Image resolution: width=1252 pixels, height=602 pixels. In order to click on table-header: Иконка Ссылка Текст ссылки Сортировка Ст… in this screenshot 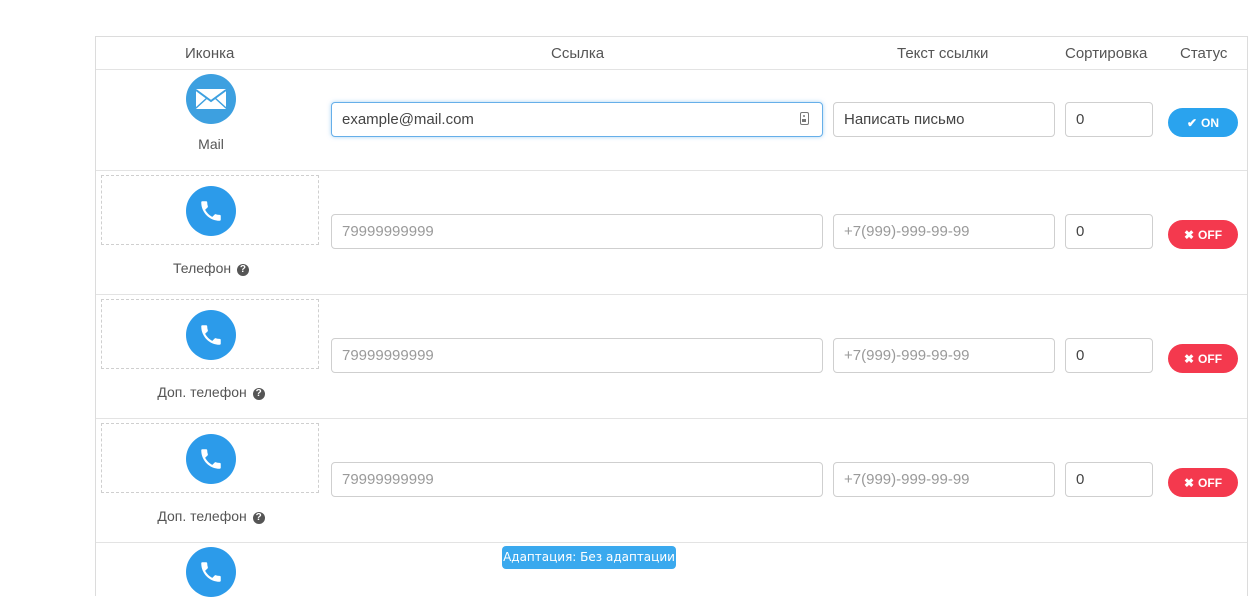, I will do `click(671, 53)`.